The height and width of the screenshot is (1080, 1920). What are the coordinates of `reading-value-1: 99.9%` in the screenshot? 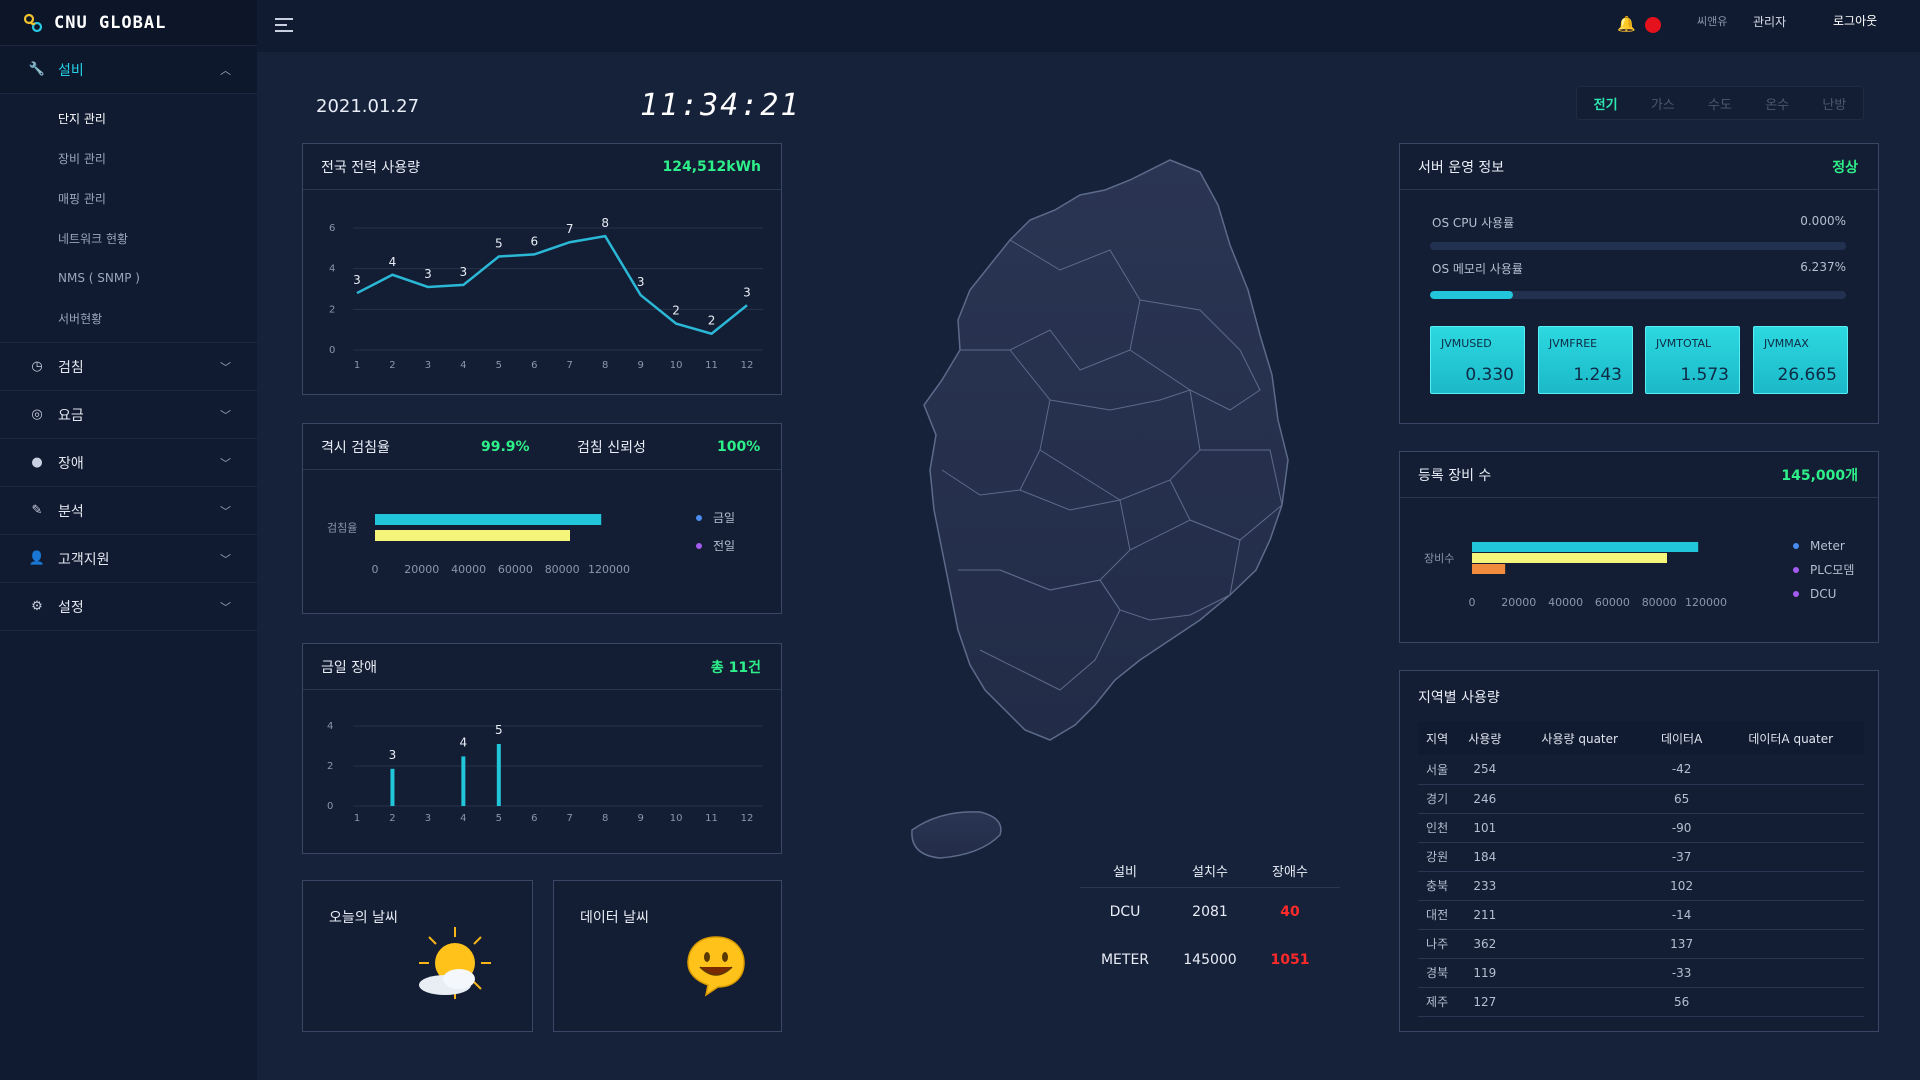 It's located at (505, 446).